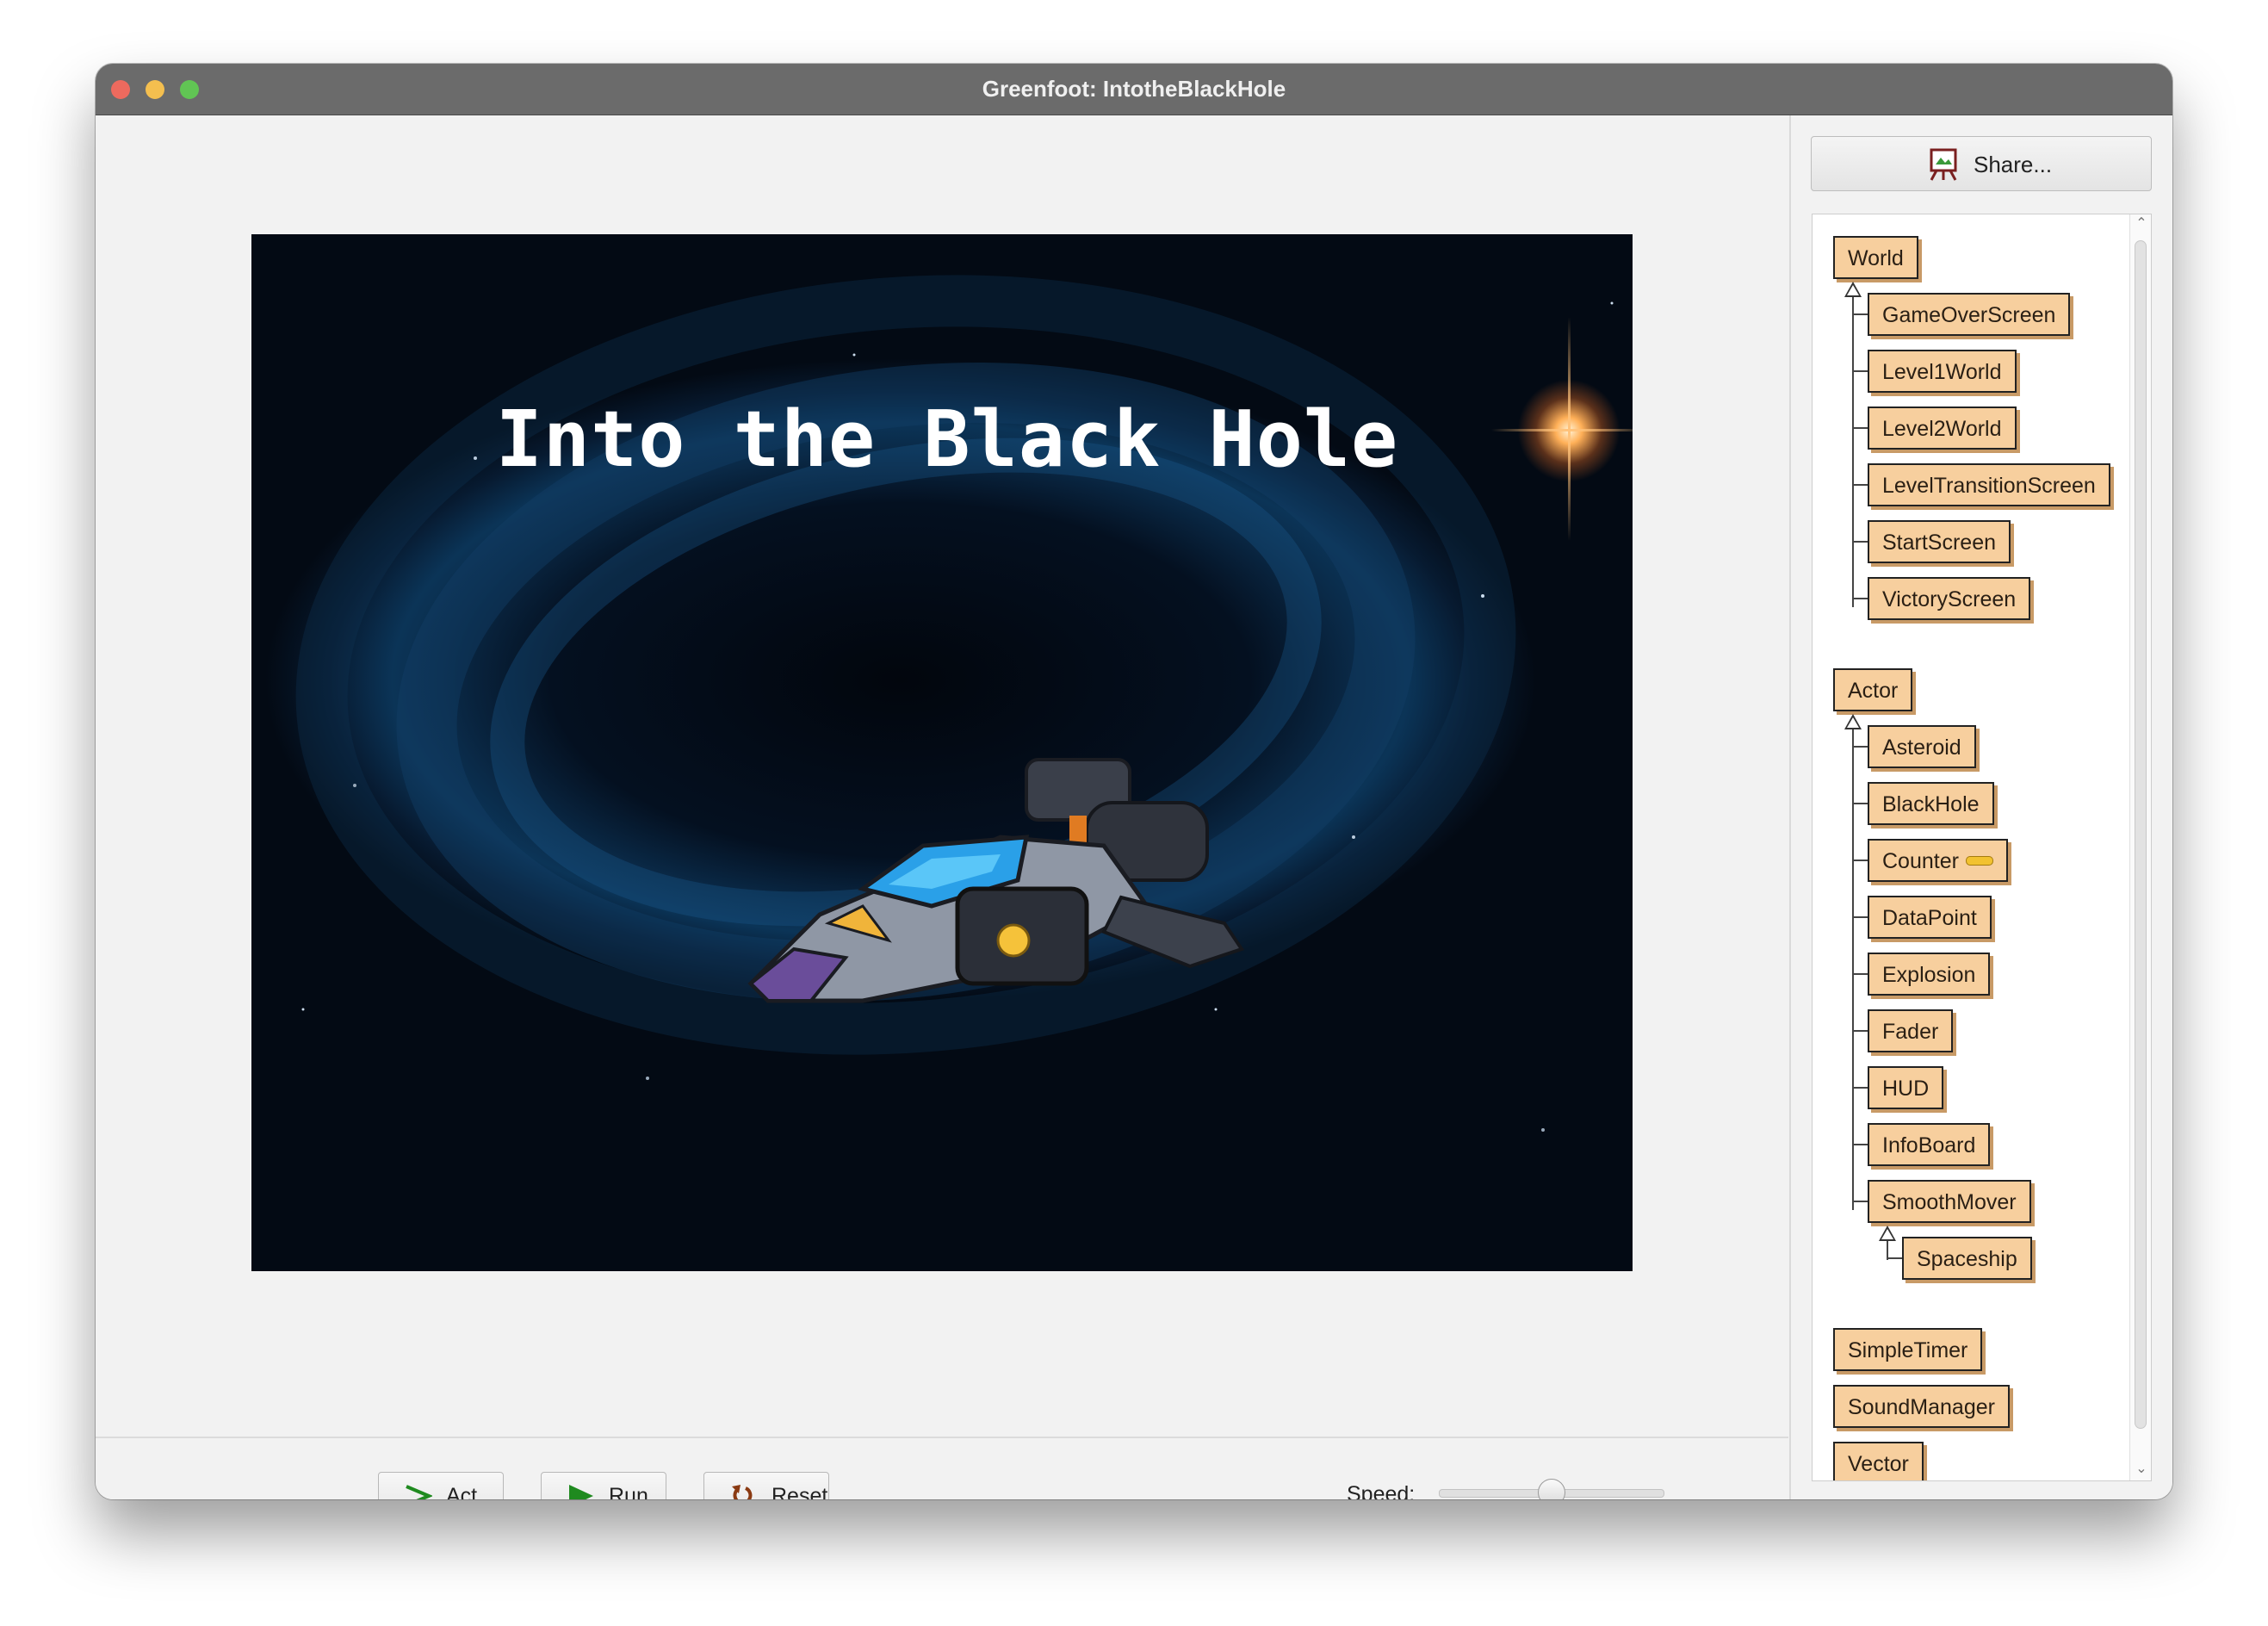  Describe the element at coordinates (1970, 314) in the screenshot. I see `class-gameoverscreen: GameOverScreen` at that location.